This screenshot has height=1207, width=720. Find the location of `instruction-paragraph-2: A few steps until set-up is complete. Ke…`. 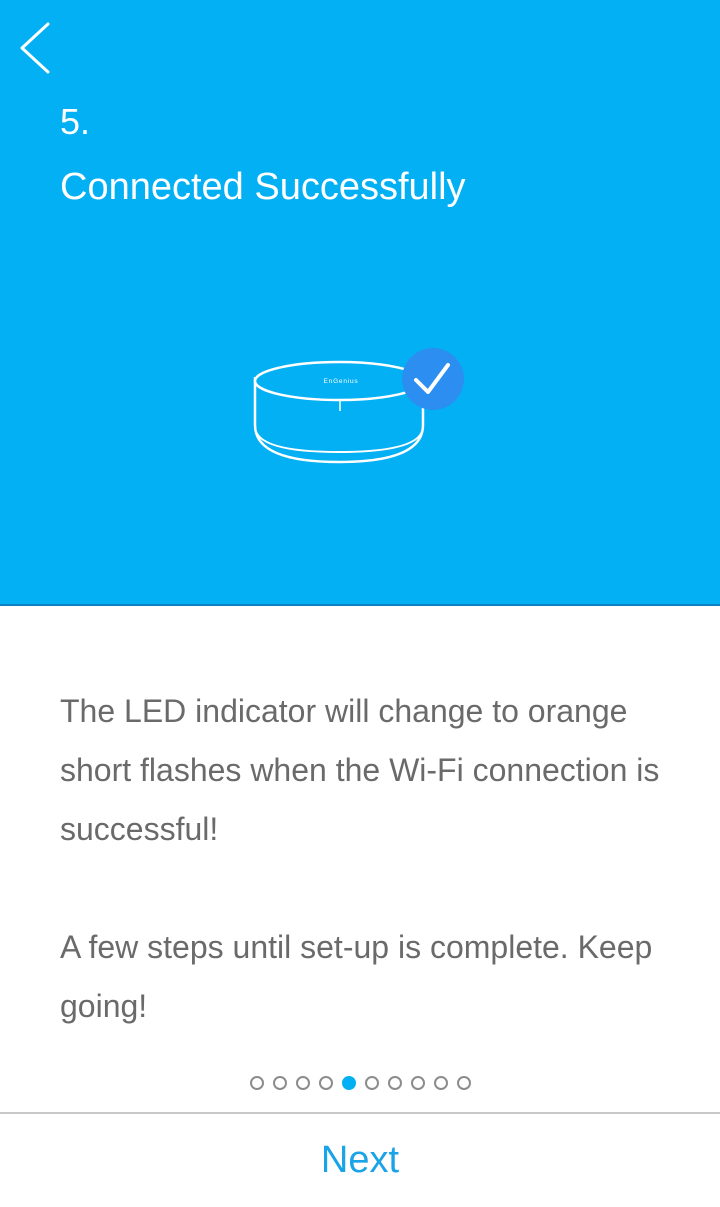

instruction-paragraph-2: A few steps until set-up is complete. Ke… is located at coordinates (356, 976).